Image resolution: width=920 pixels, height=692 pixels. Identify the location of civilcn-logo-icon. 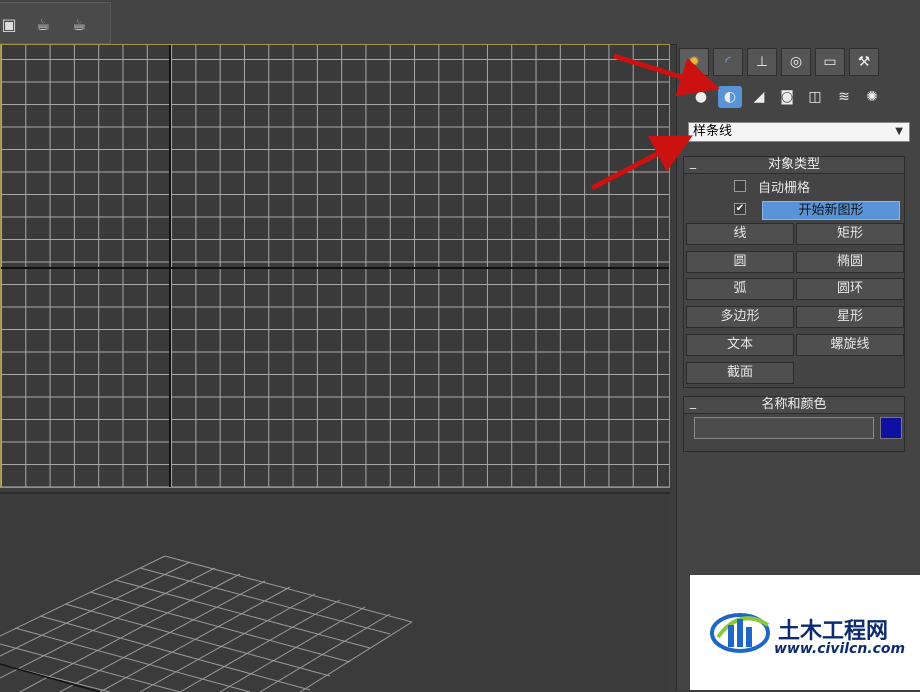
(740, 633).